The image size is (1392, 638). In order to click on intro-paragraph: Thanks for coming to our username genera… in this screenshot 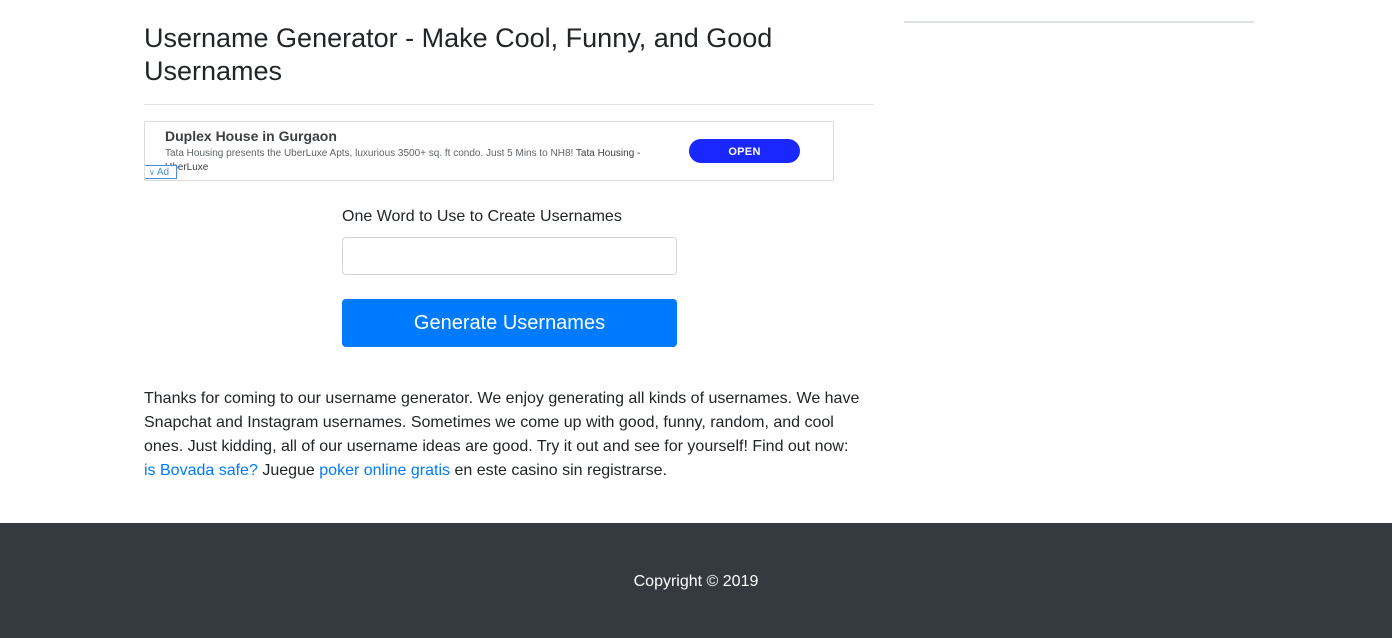, I will do `click(509, 435)`.